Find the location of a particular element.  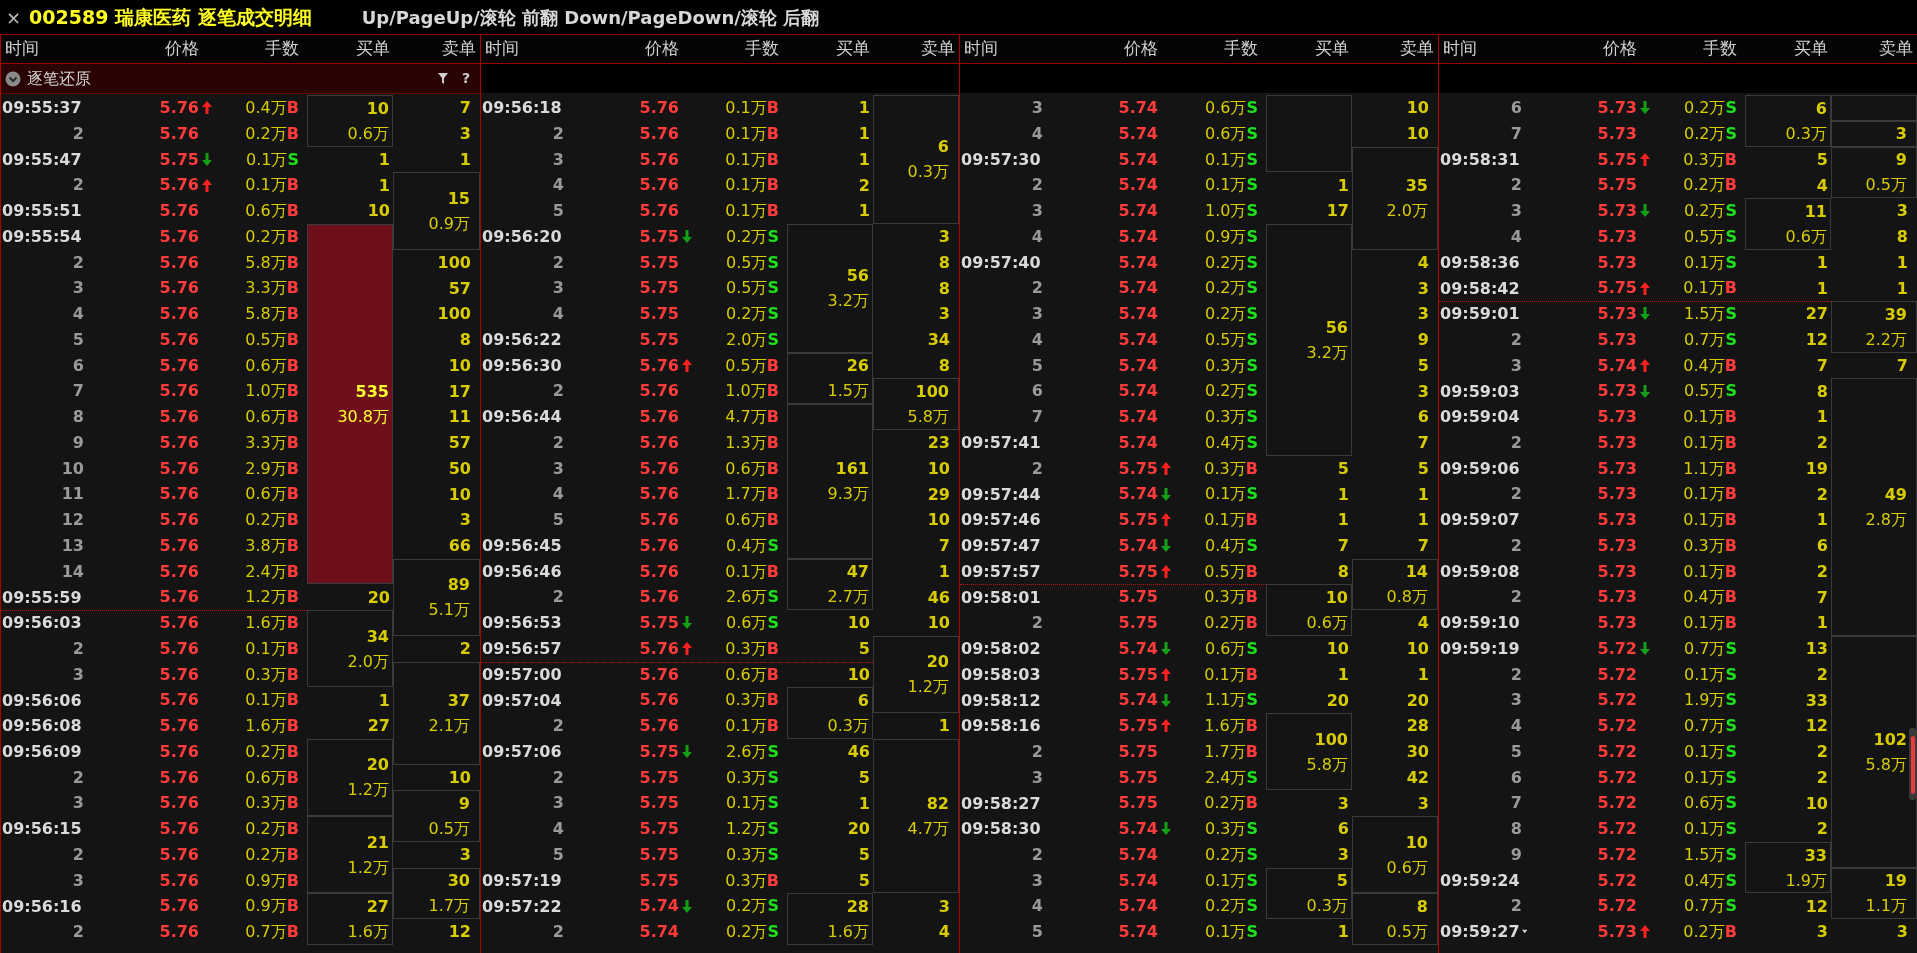

help-button: ? is located at coordinates (464, 78).